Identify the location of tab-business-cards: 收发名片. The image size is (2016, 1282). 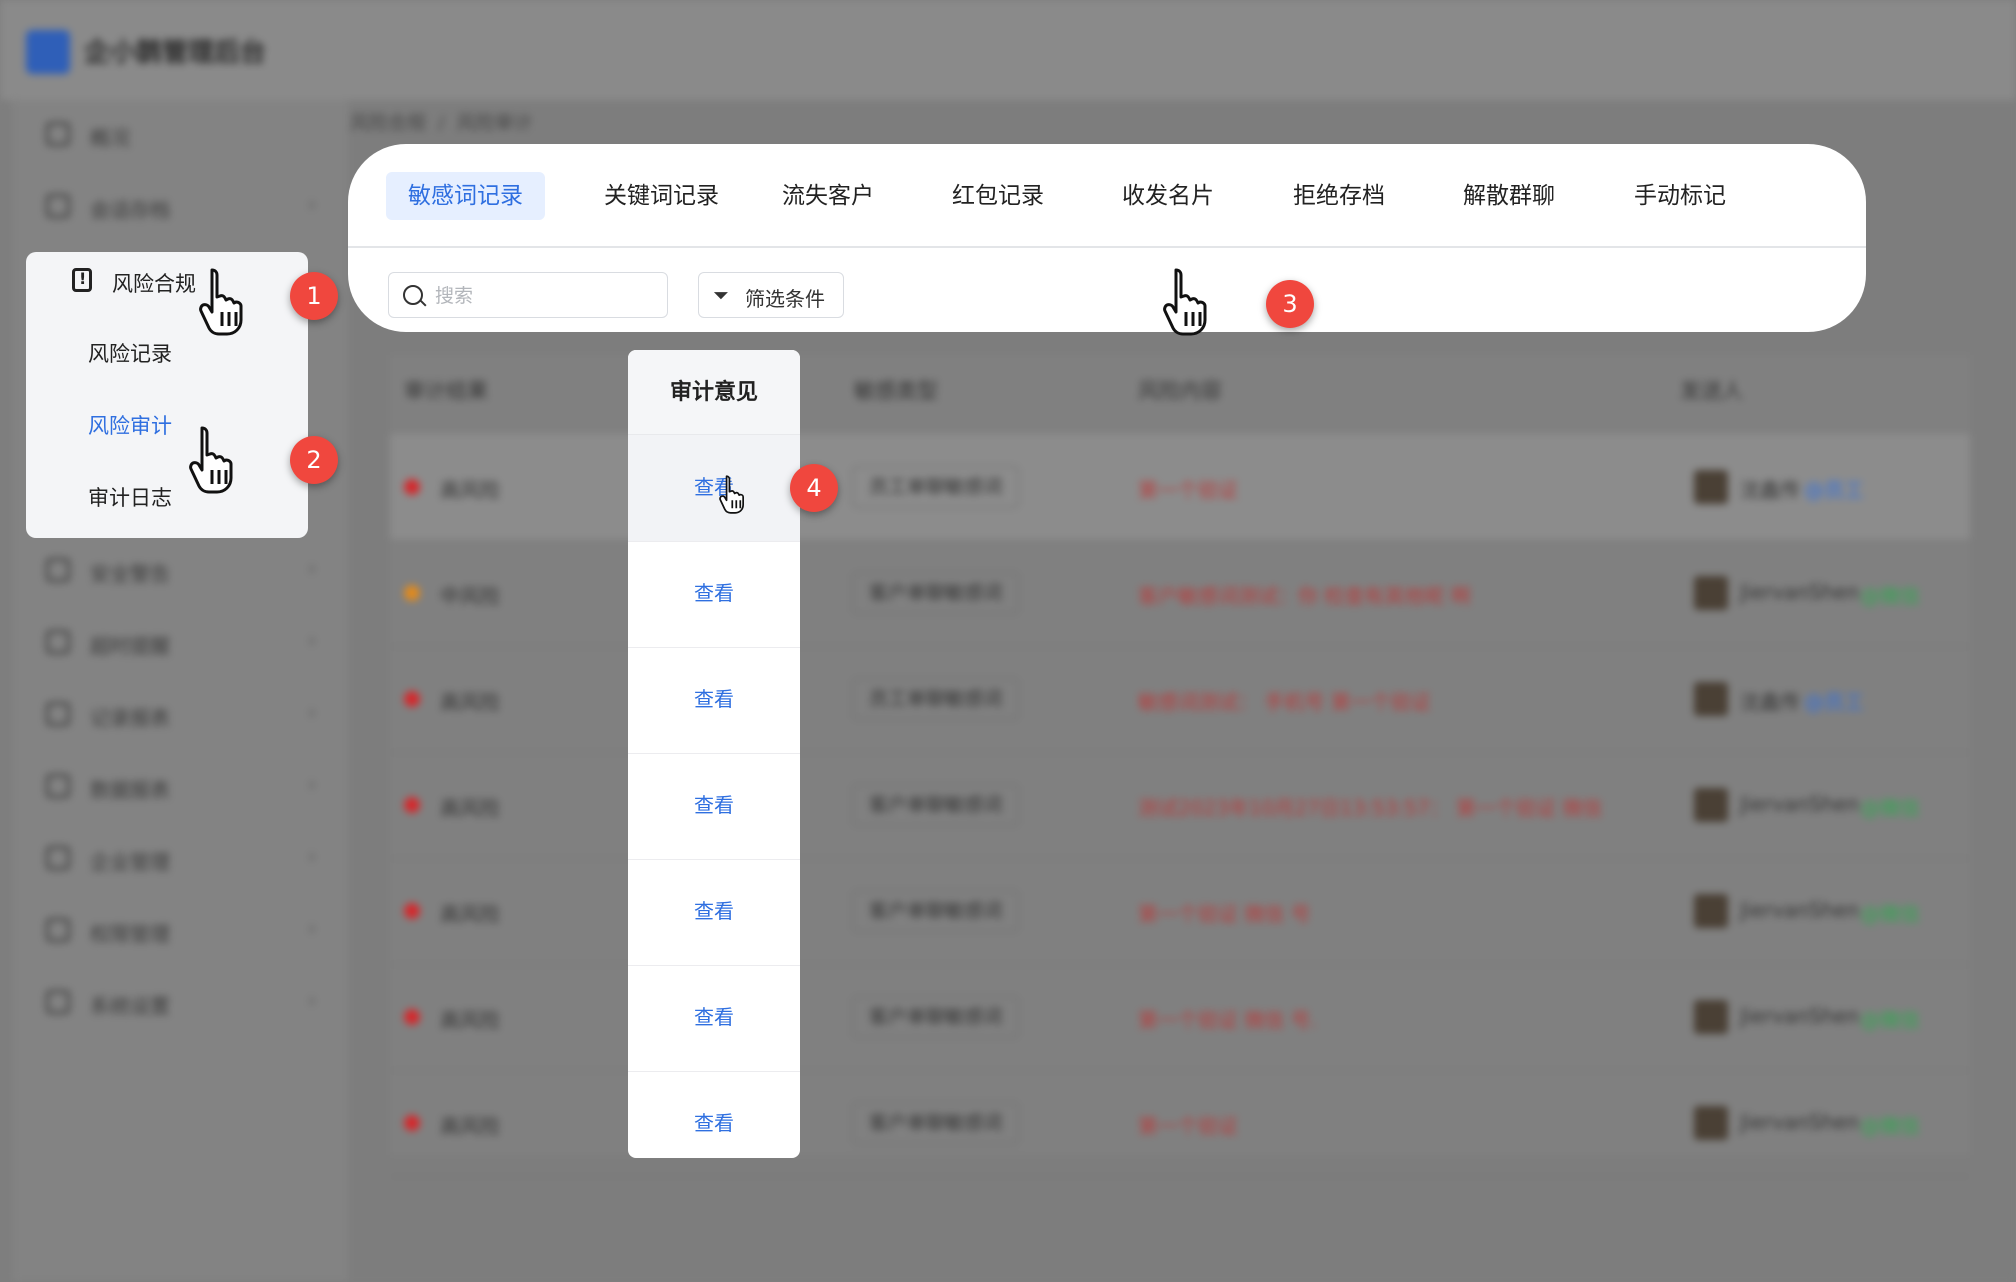
(1168, 196).